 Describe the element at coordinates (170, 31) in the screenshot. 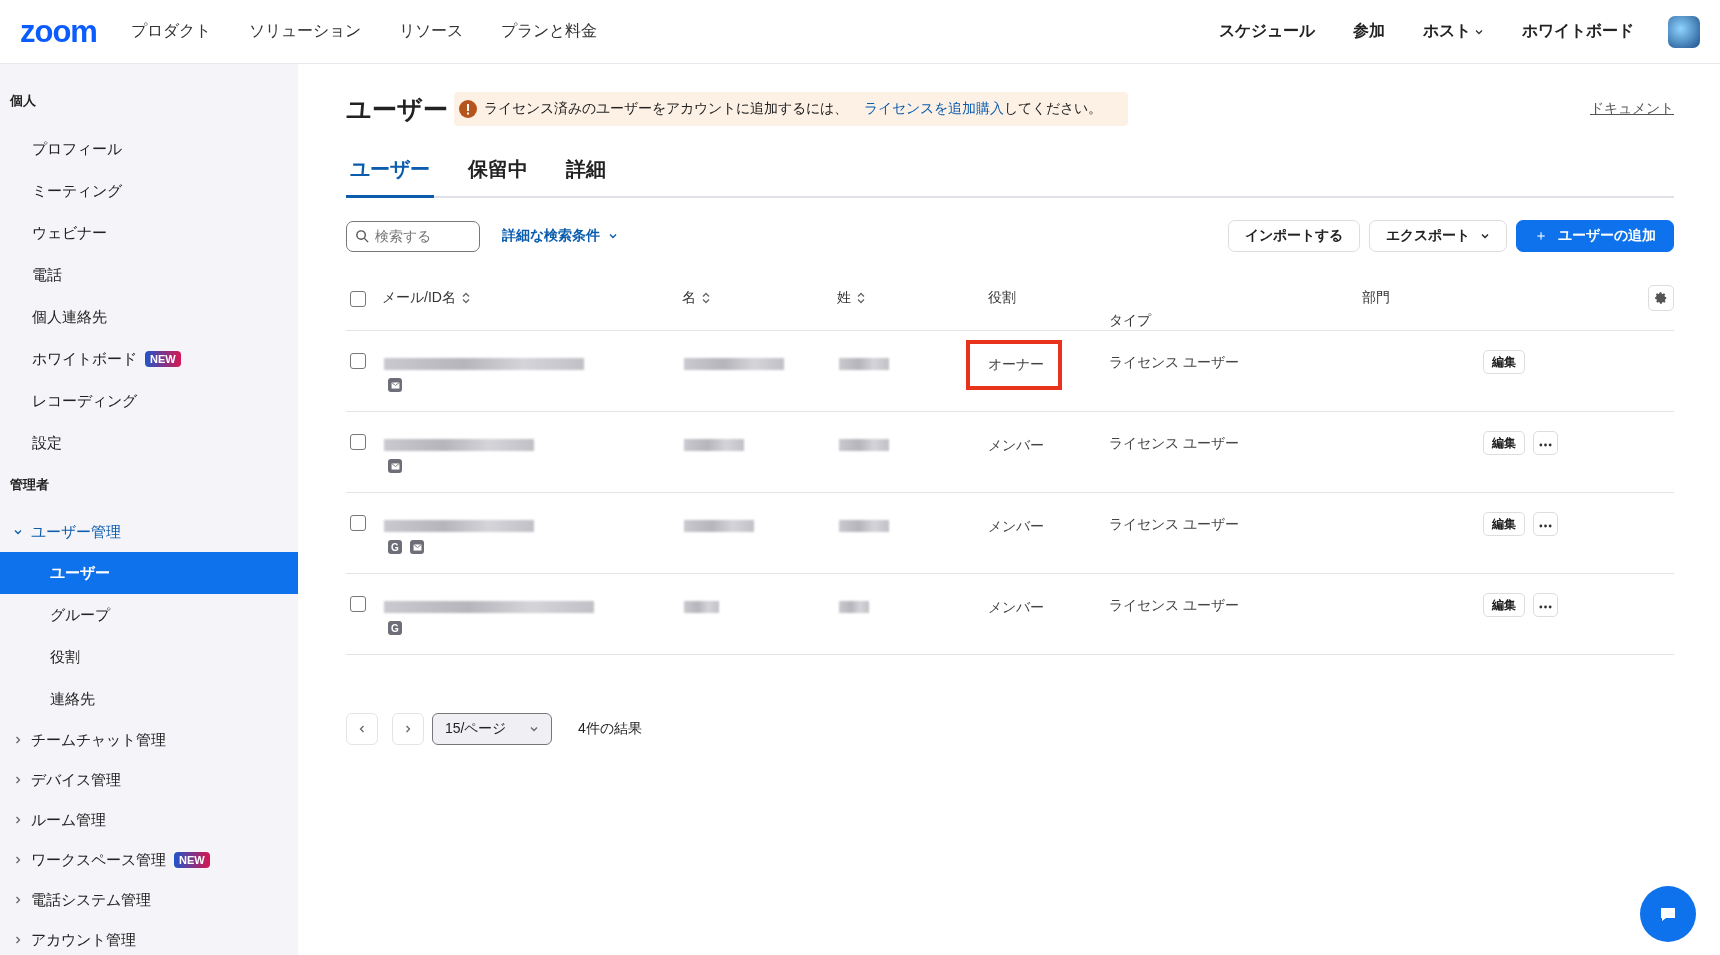

I see `nav-link: プロダクト` at that location.